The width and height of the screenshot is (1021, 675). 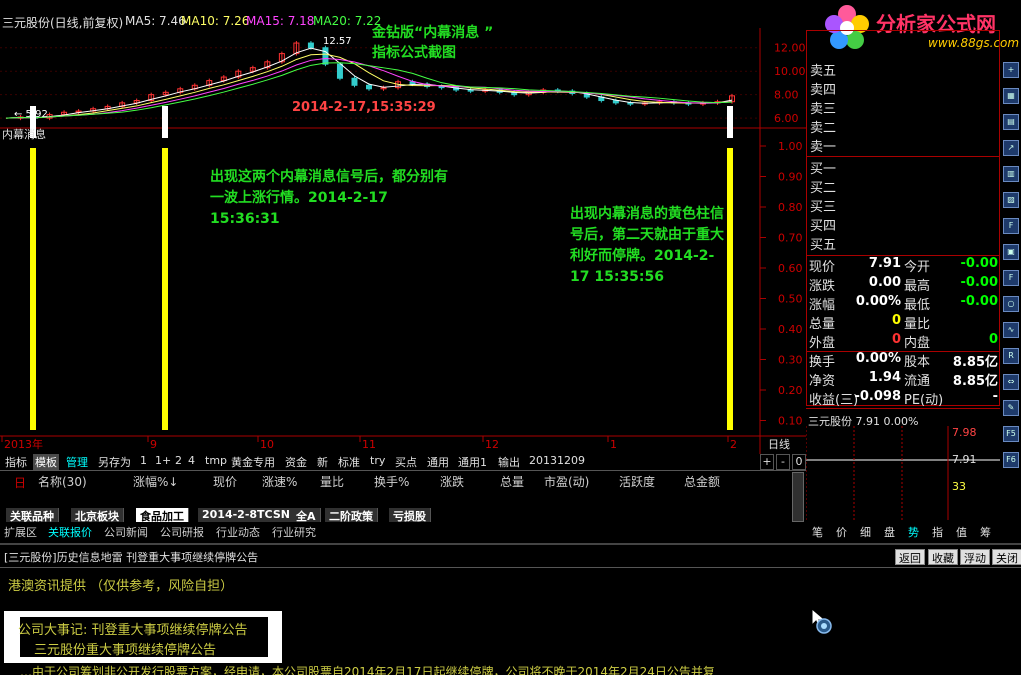 I want to click on f10-icon: F, so click(x=1011, y=278).